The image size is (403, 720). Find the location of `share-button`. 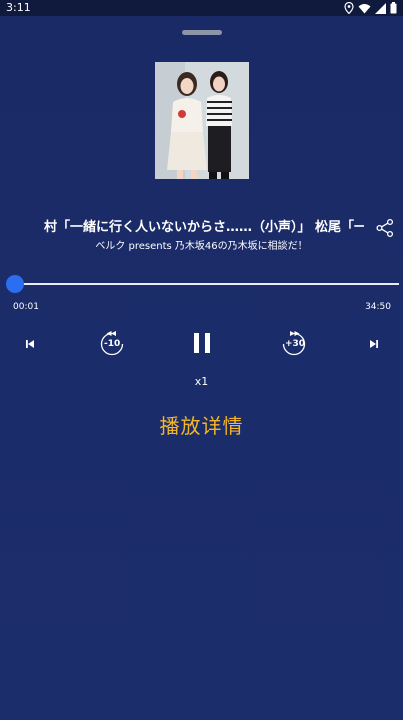

share-button is located at coordinates (385, 228).